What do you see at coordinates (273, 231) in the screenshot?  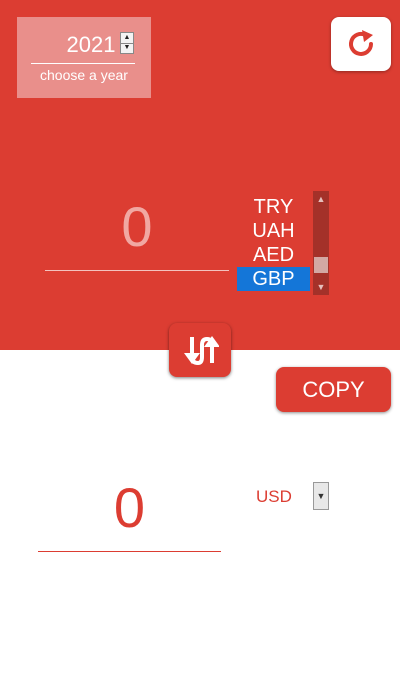 I see `currency-option: UAH` at bounding box center [273, 231].